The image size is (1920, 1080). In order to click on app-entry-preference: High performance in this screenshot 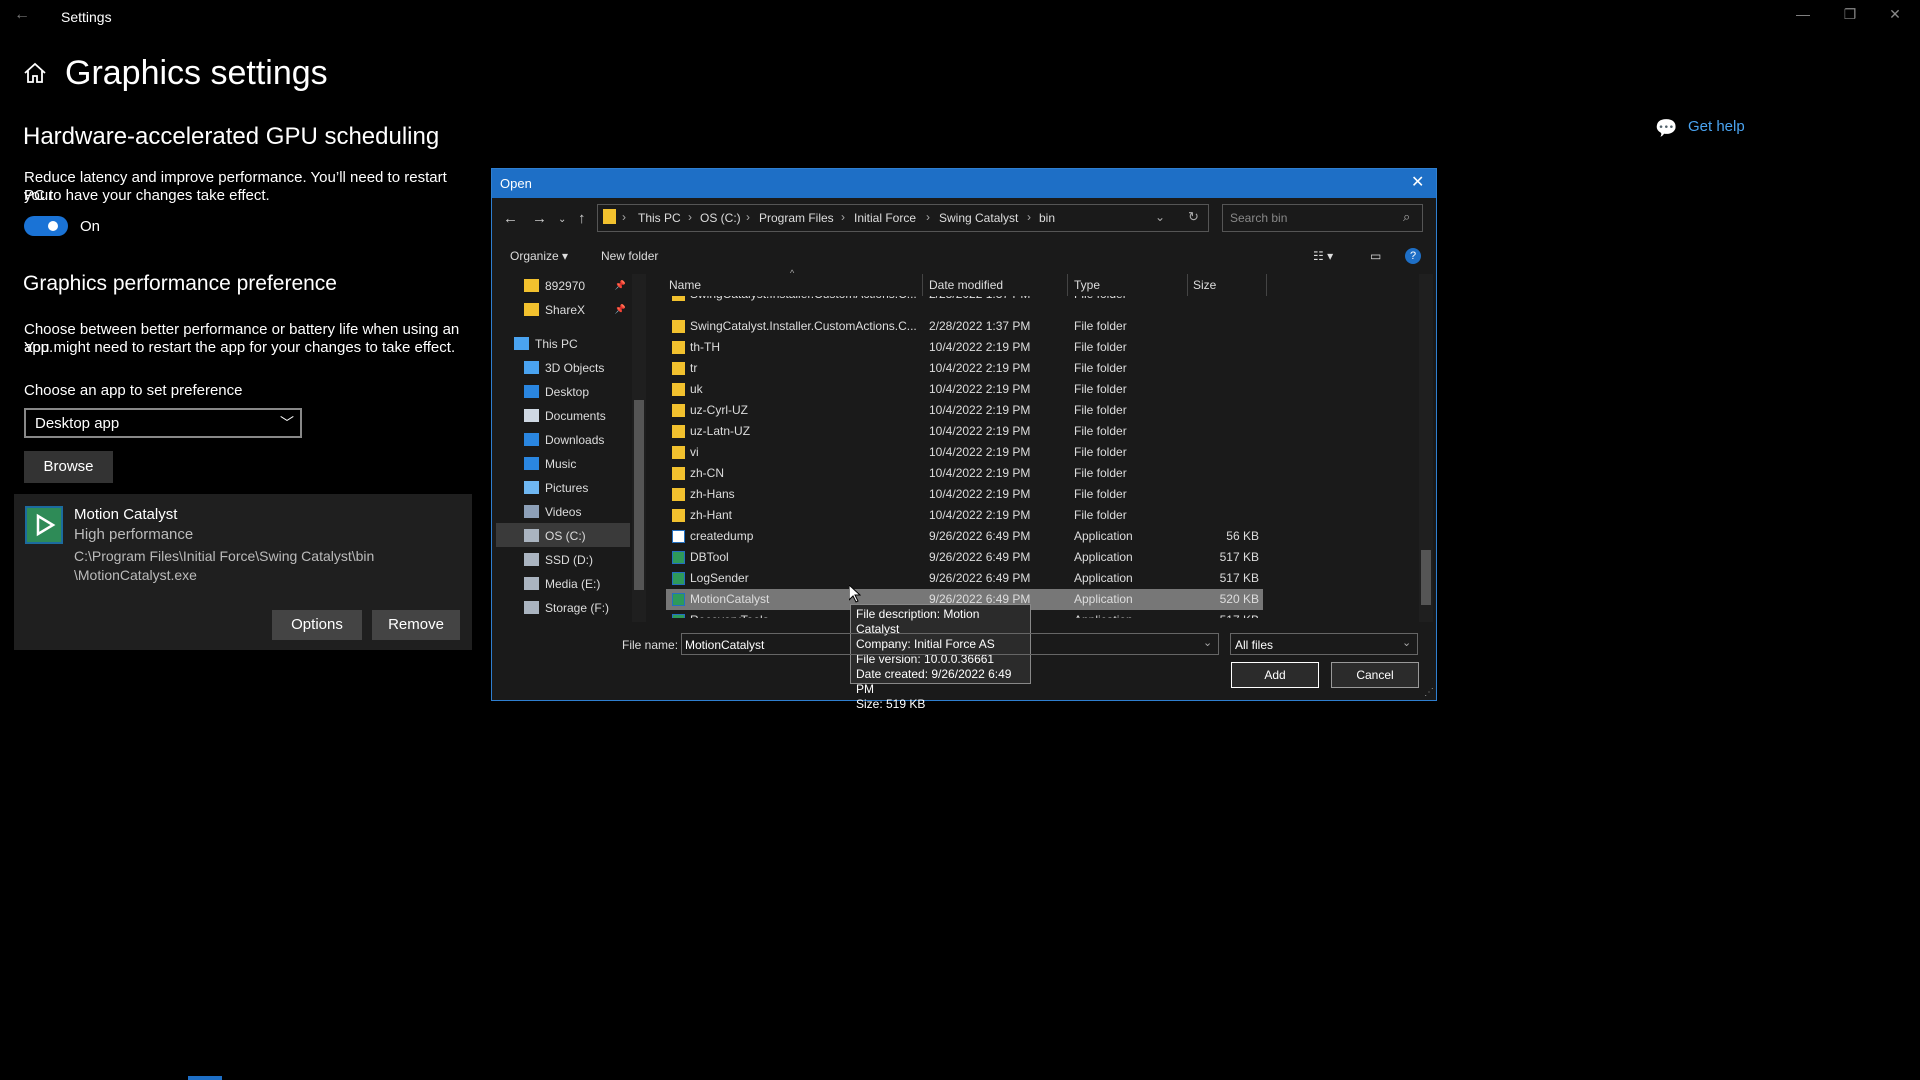, I will do `click(134, 534)`.